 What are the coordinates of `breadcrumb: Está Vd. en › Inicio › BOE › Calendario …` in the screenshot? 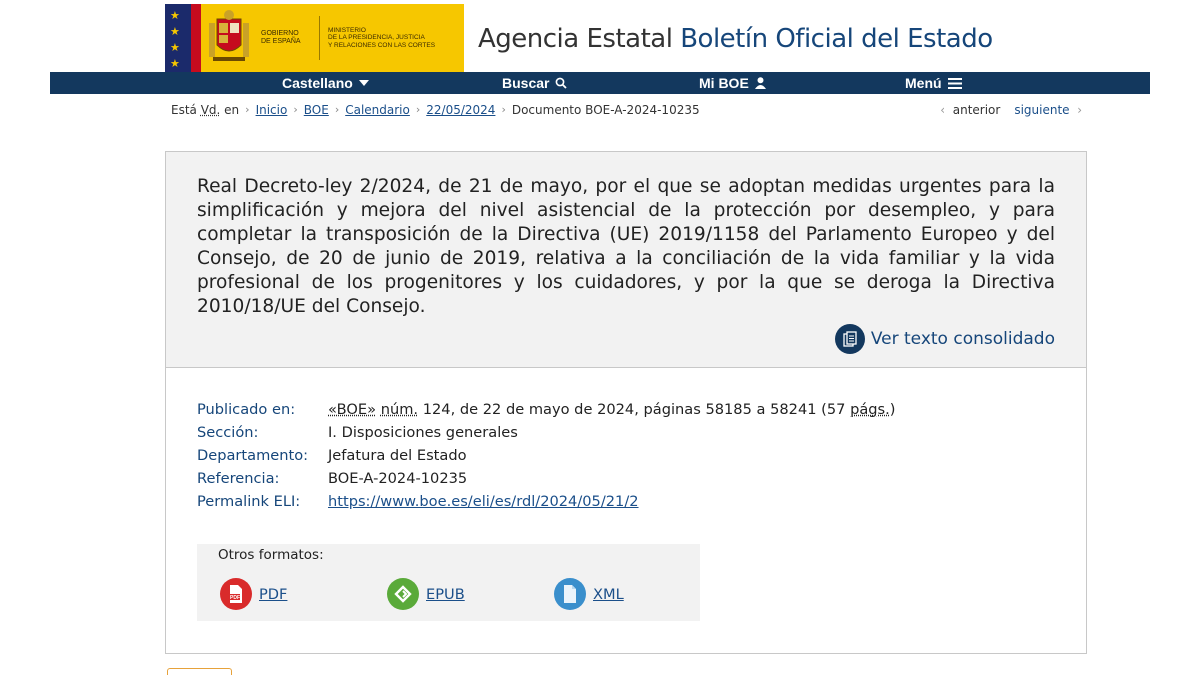 It's located at (435, 110).